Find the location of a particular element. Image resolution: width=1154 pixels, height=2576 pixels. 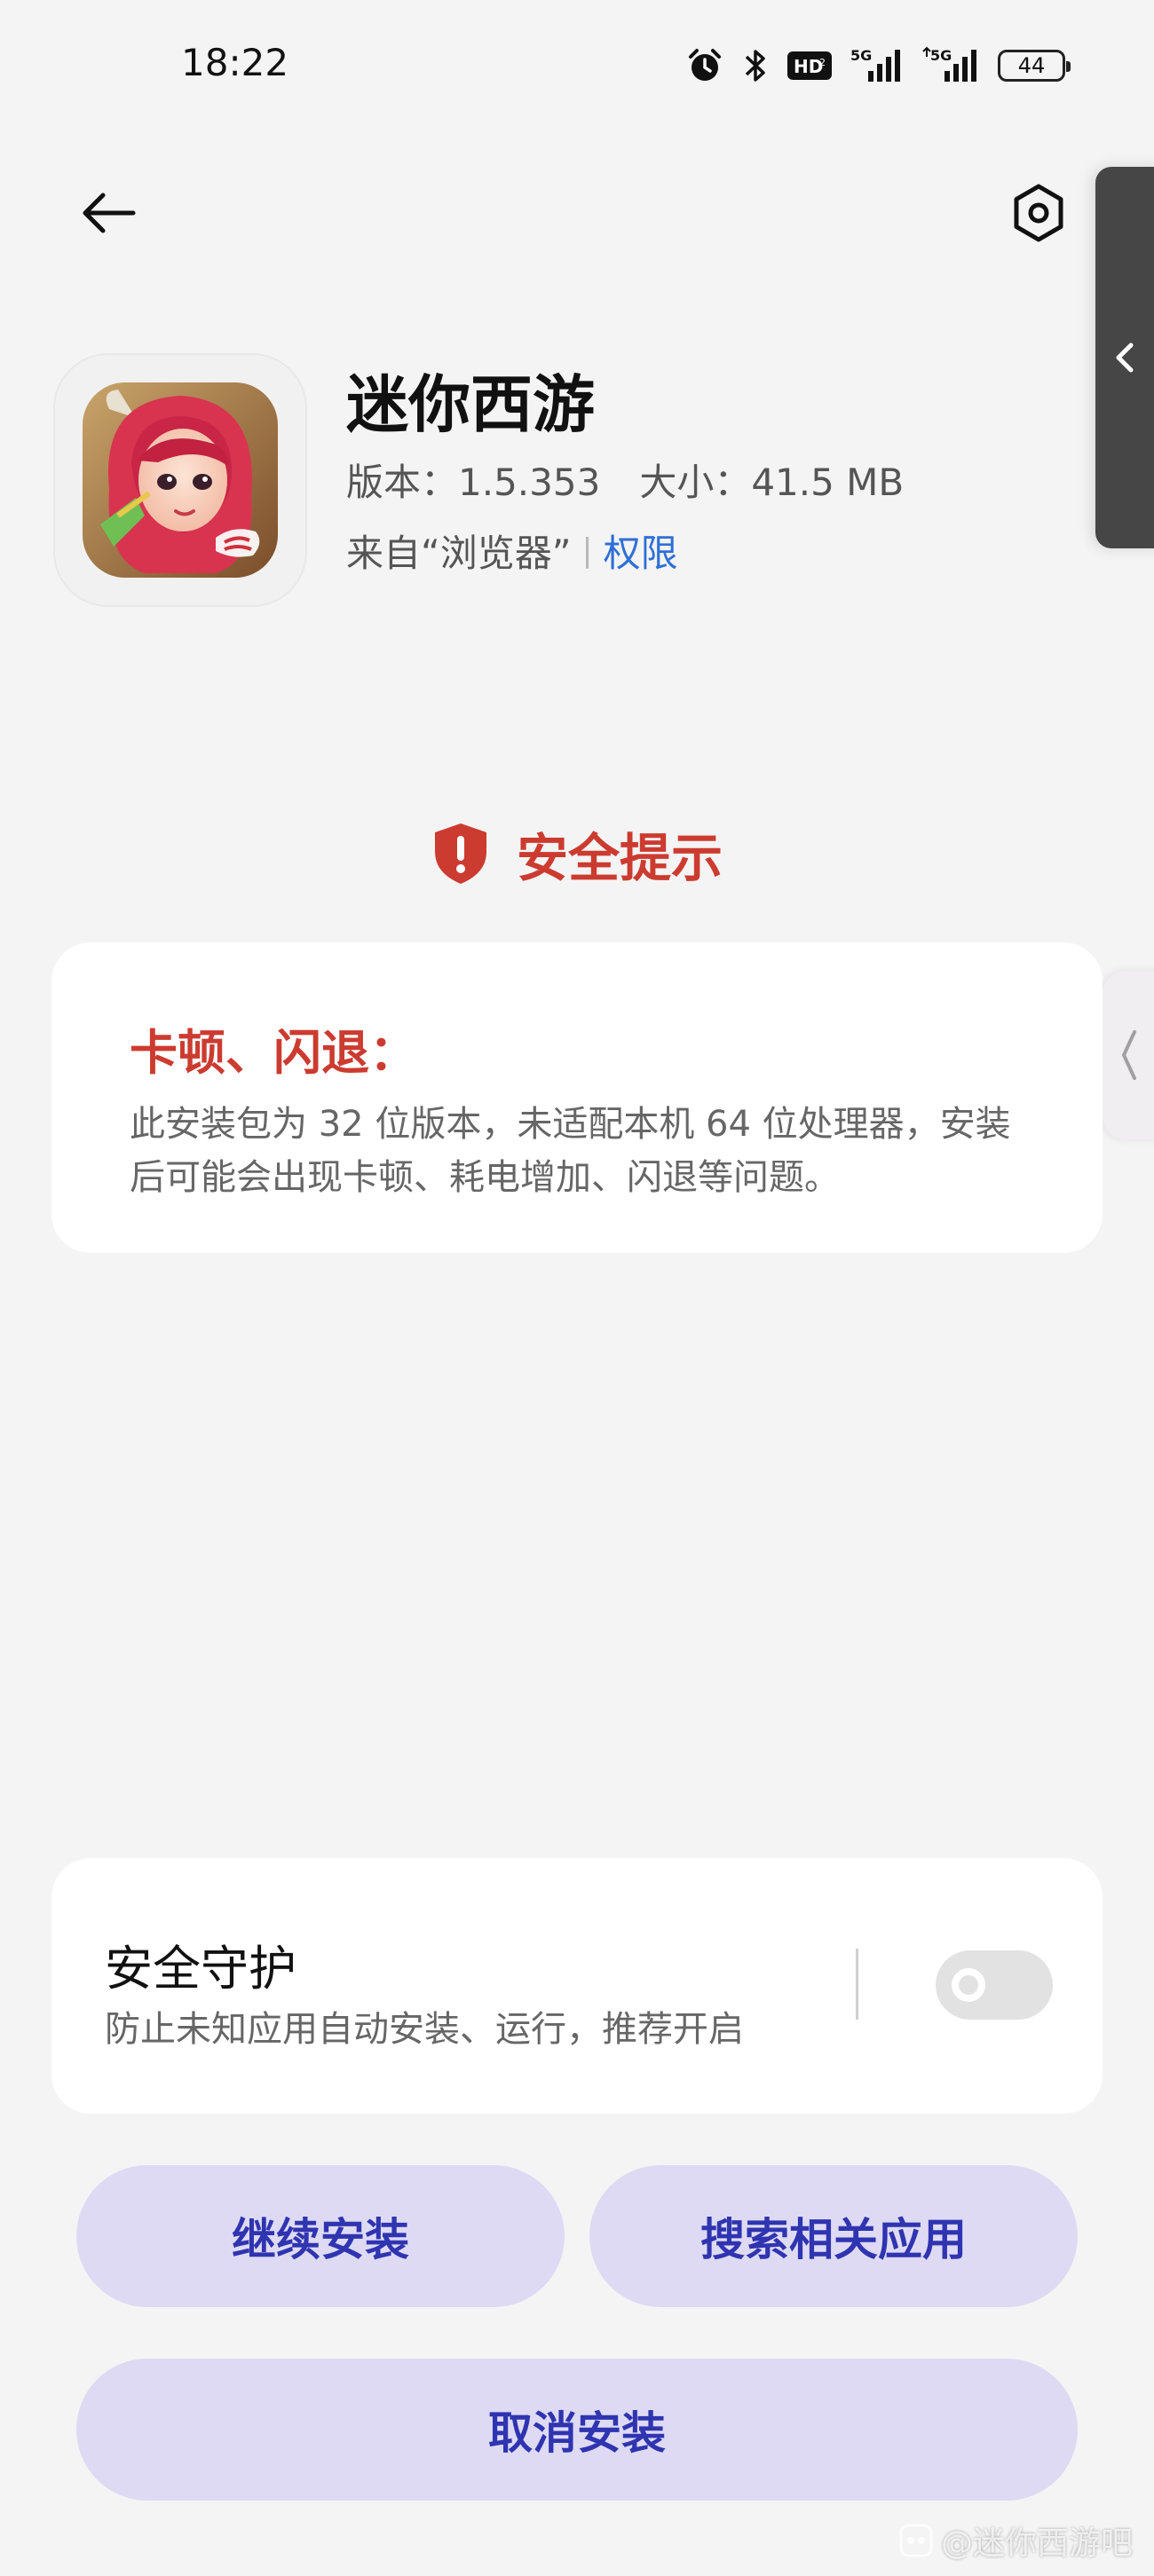

permissions-link: 权限 is located at coordinates (641, 551).